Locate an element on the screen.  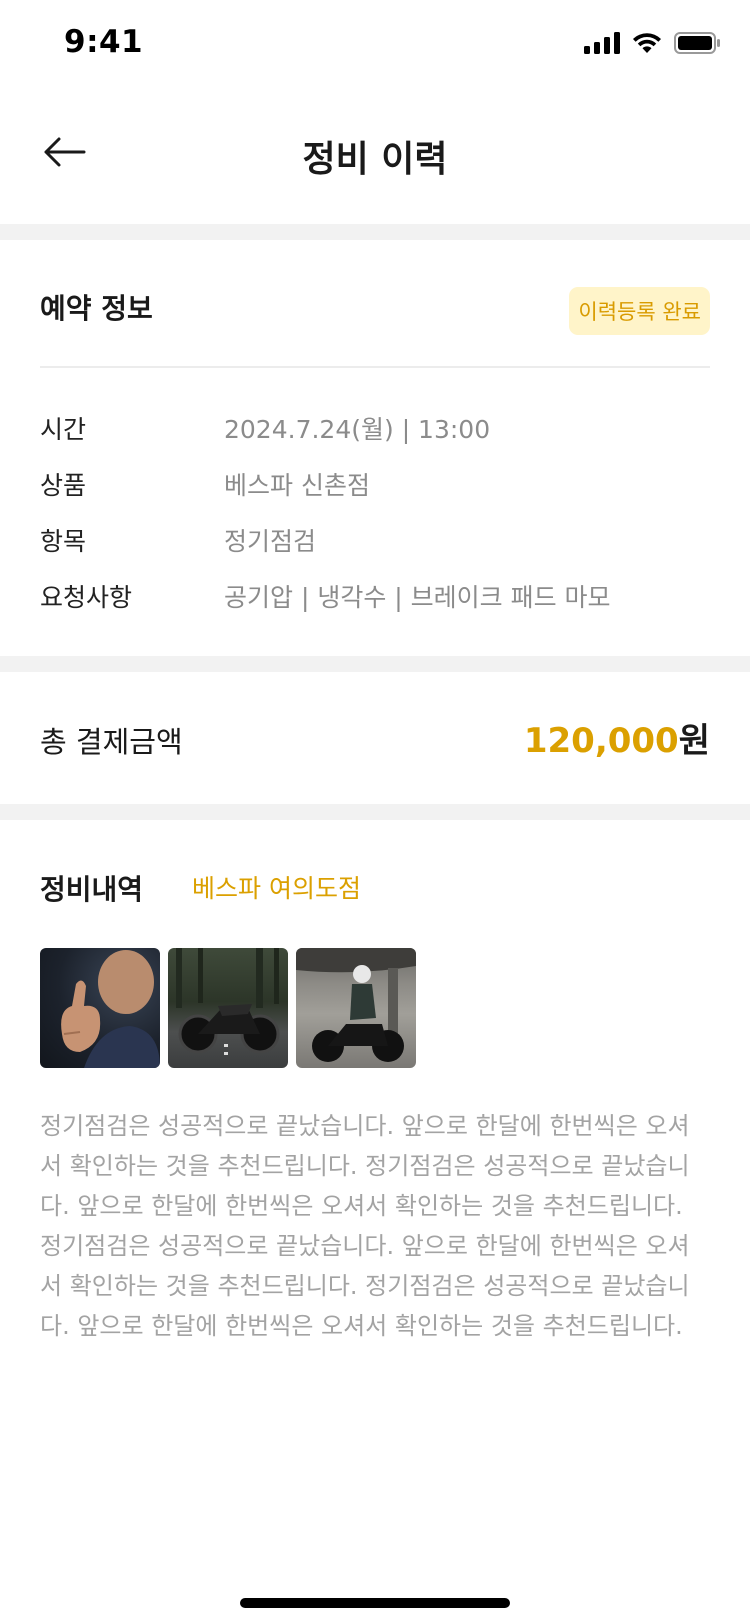
amount-number: 120,000 is located at coordinates (601, 741).